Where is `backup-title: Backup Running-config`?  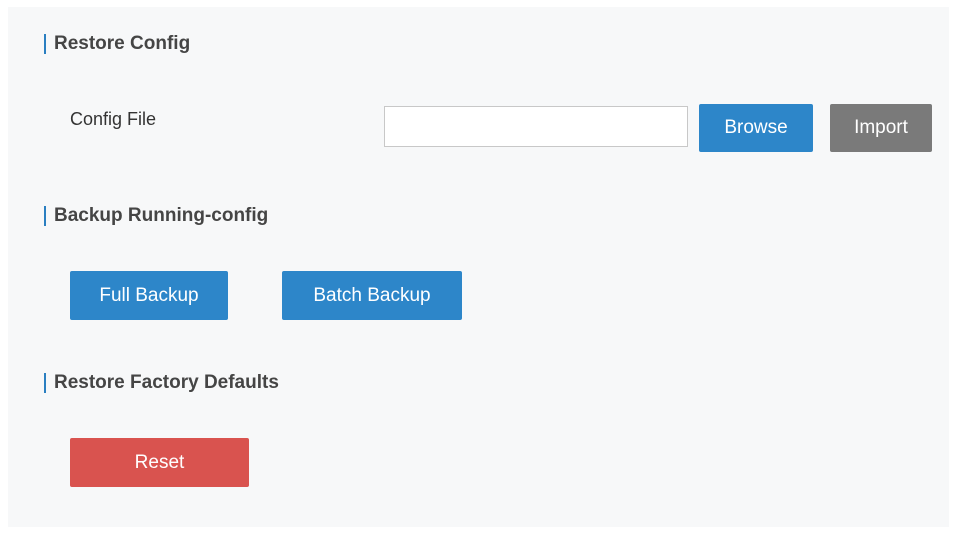 backup-title: Backup Running-config is located at coordinates (161, 215).